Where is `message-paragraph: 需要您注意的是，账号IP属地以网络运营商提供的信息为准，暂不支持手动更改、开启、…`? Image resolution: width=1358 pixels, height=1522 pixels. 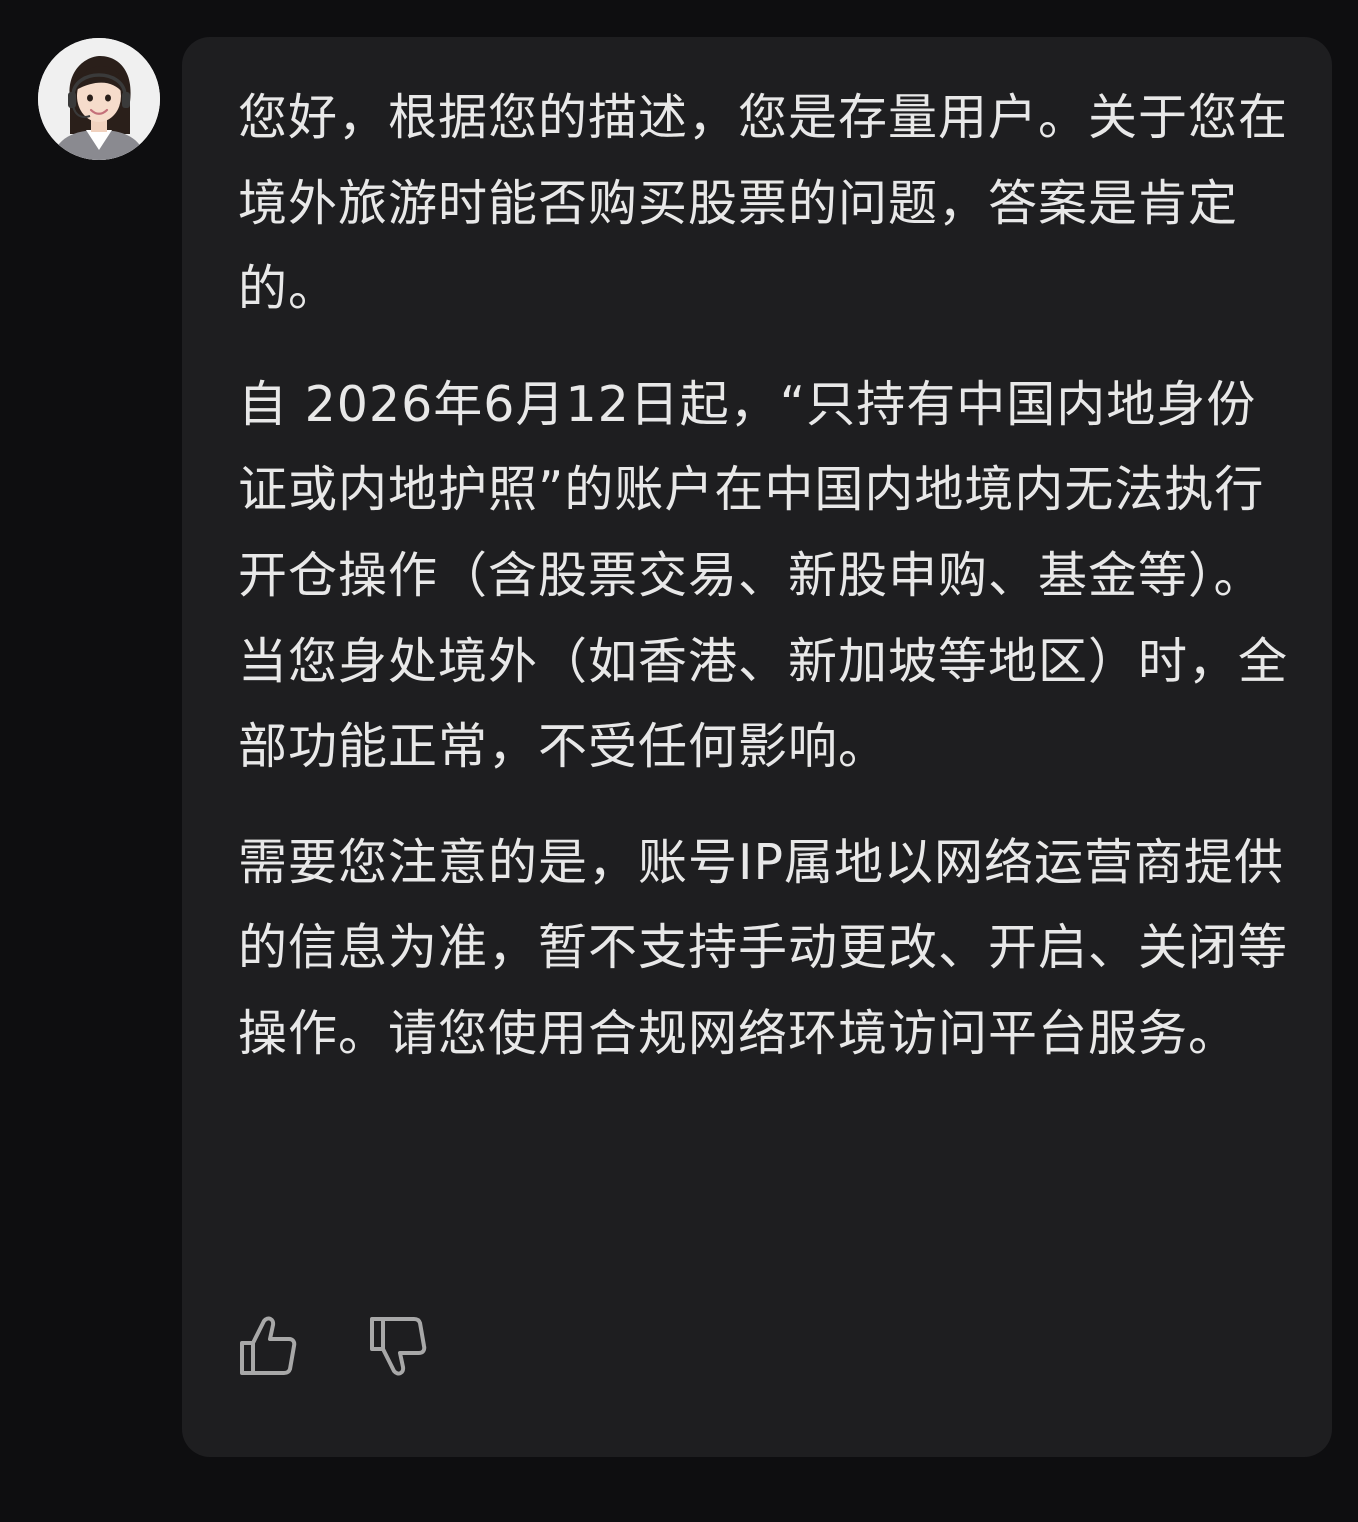 message-paragraph: 需要您注意的是，账号IP属地以网络运营商提供的信息为准，暂不支持手动更改、开启、… is located at coordinates (763, 947).